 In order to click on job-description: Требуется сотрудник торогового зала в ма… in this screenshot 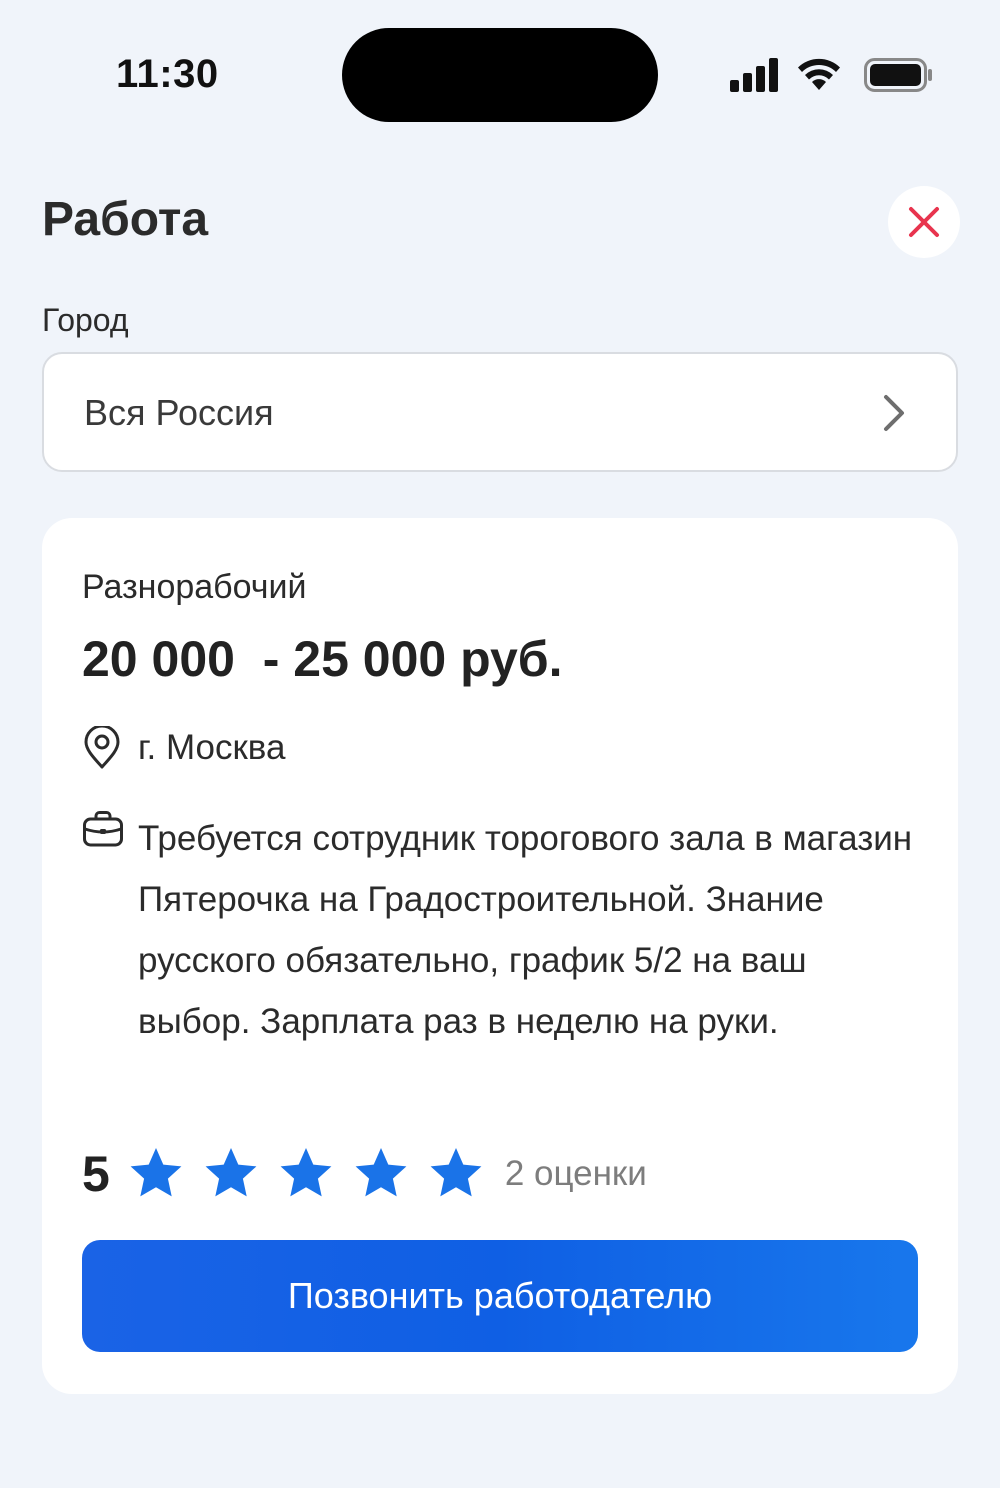, I will do `click(525, 930)`.